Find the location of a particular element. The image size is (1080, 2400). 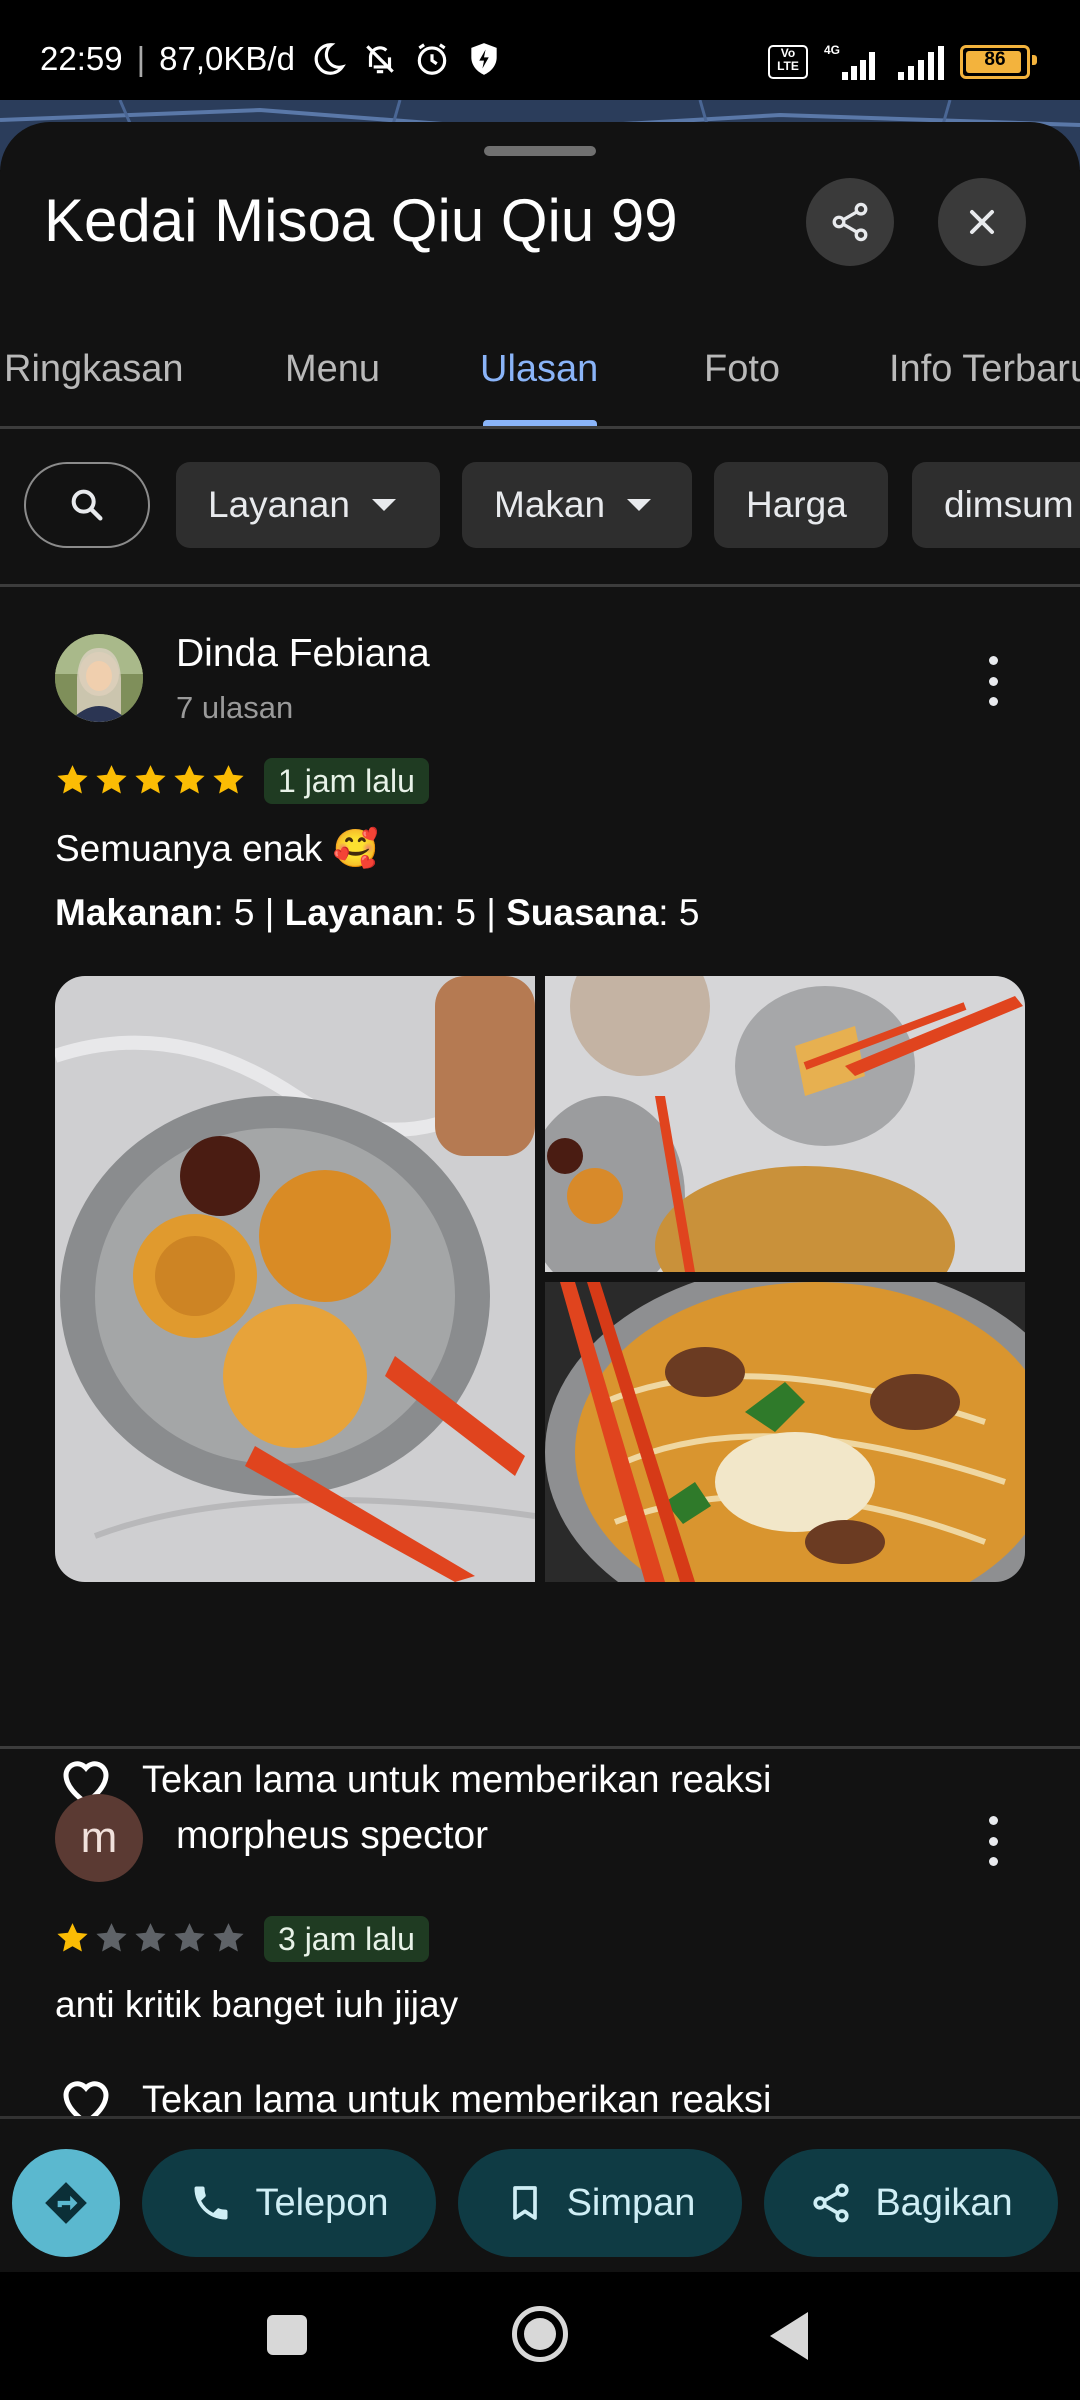

tab-ulasan: Ulasan is located at coordinates (539, 369).